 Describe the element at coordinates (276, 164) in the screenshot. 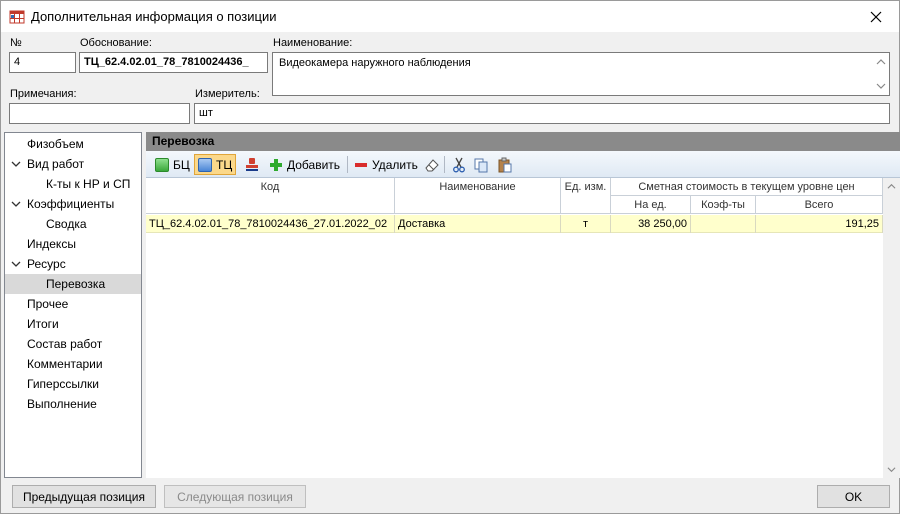

I see `plus-icon` at that location.